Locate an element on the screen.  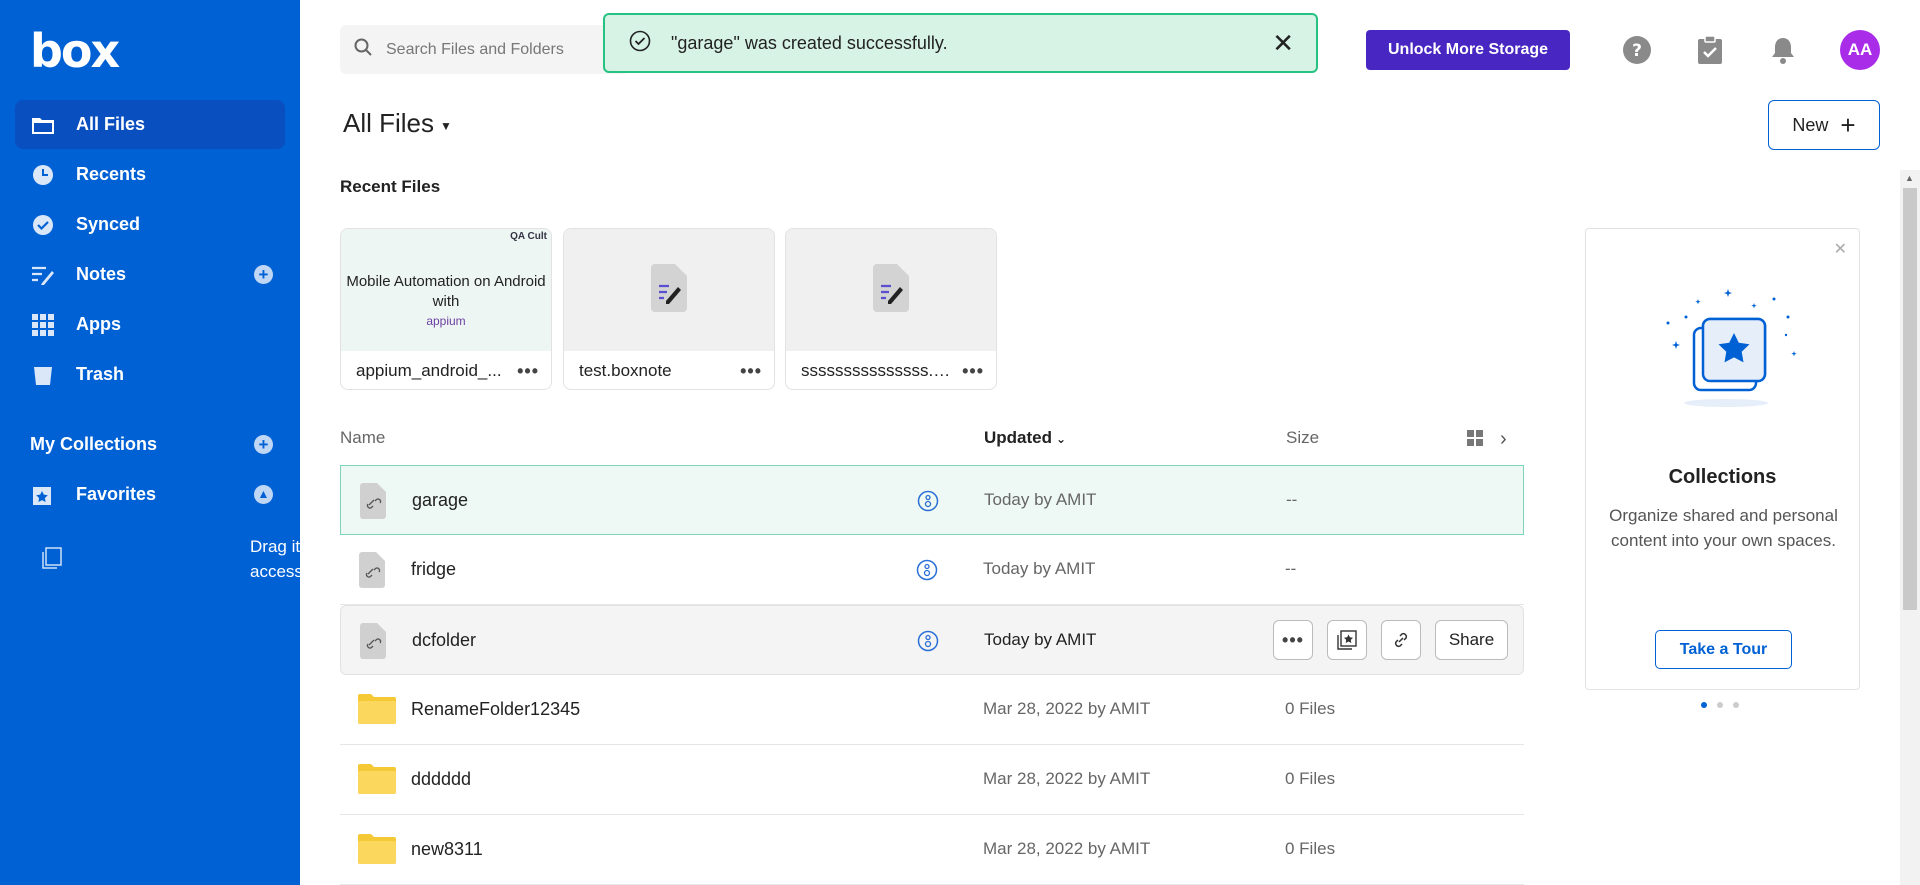
sidebar-item-label: All Files is located at coordinates (111, 124).